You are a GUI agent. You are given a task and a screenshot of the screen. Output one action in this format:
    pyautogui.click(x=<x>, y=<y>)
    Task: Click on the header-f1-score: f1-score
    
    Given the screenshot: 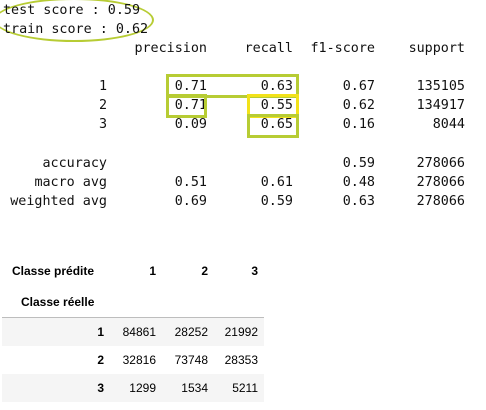 What is the action you would take?
    pyautogui.click(x=343, y=48)
    